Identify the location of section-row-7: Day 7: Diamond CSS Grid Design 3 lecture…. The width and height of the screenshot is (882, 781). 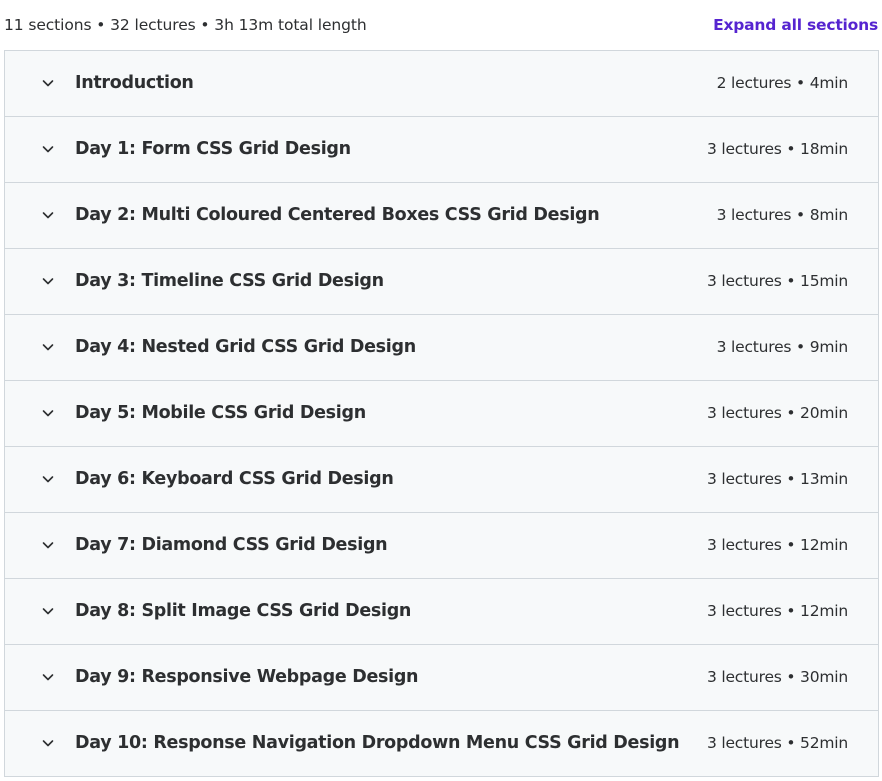
(441, 546).